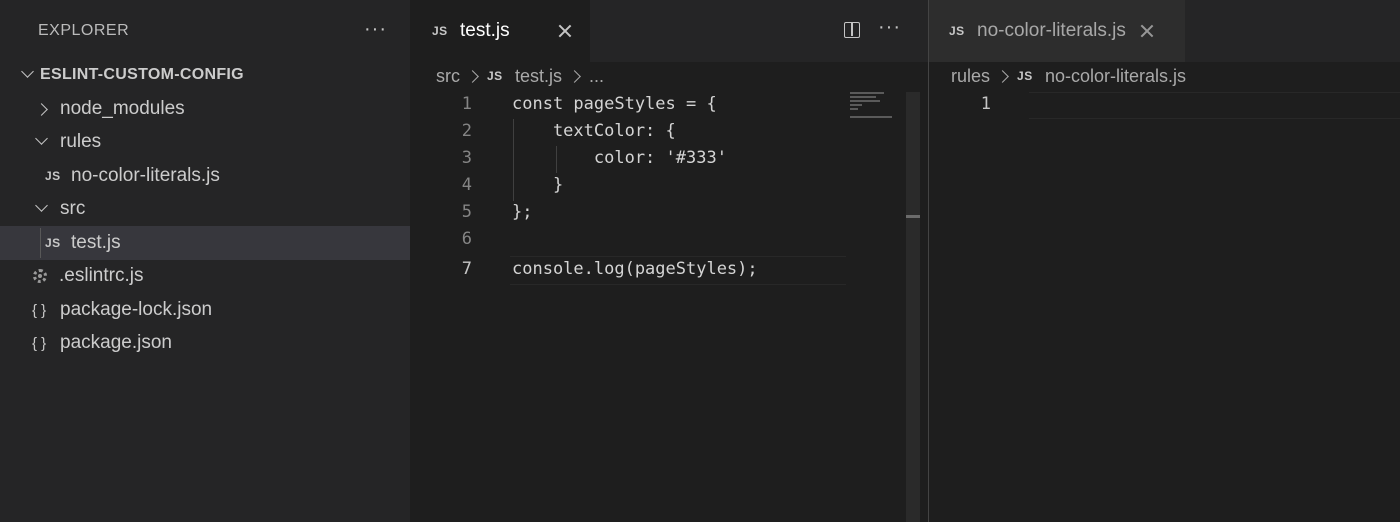 This screenshot has height=522, width=1400. I want to click on code-line: }, so click(537, 185).